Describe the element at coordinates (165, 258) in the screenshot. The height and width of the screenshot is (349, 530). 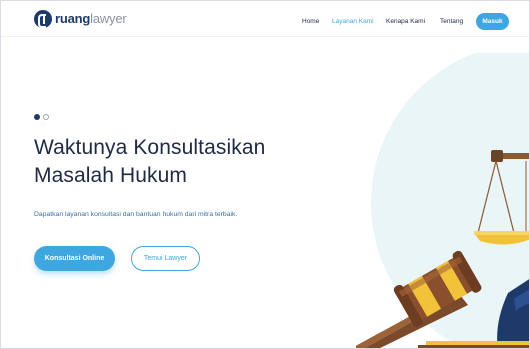
I see `temui-lawyer-button: Temui Lawyer` at that location.